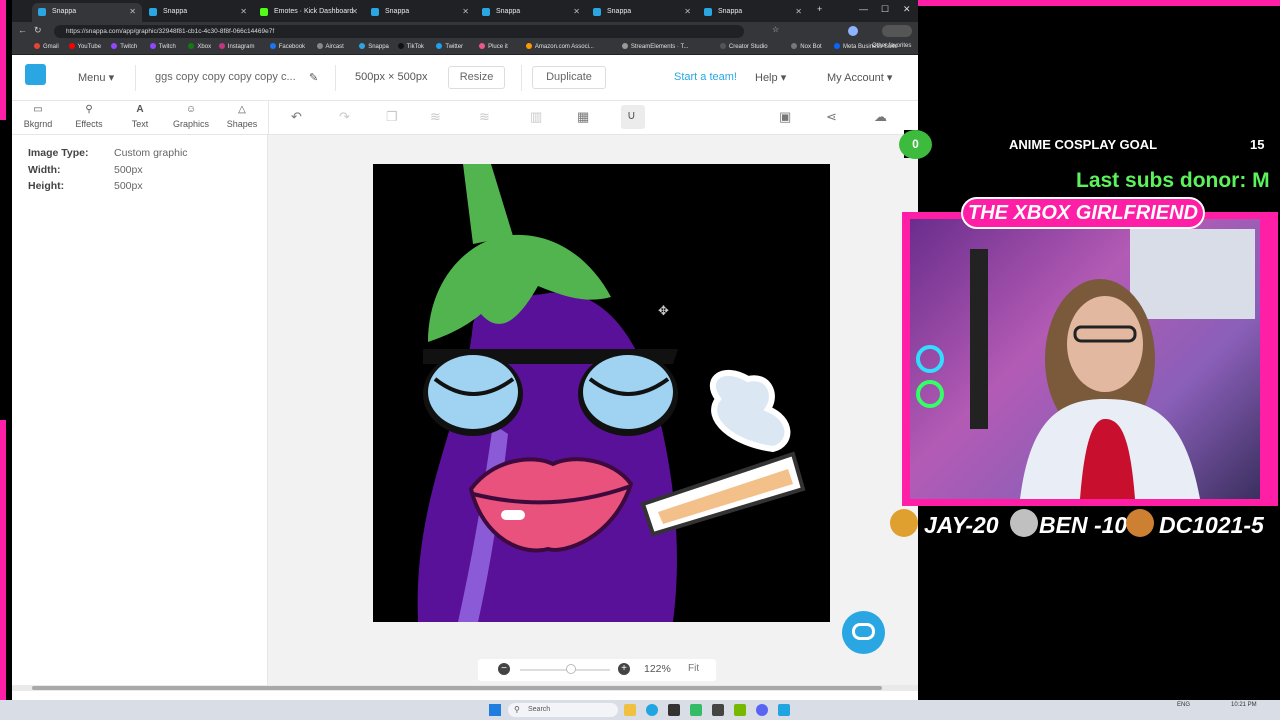 The width and height of the screenshot is (1280, 720). I want to click on bookmark-item: TikTok, so click(410, 46).